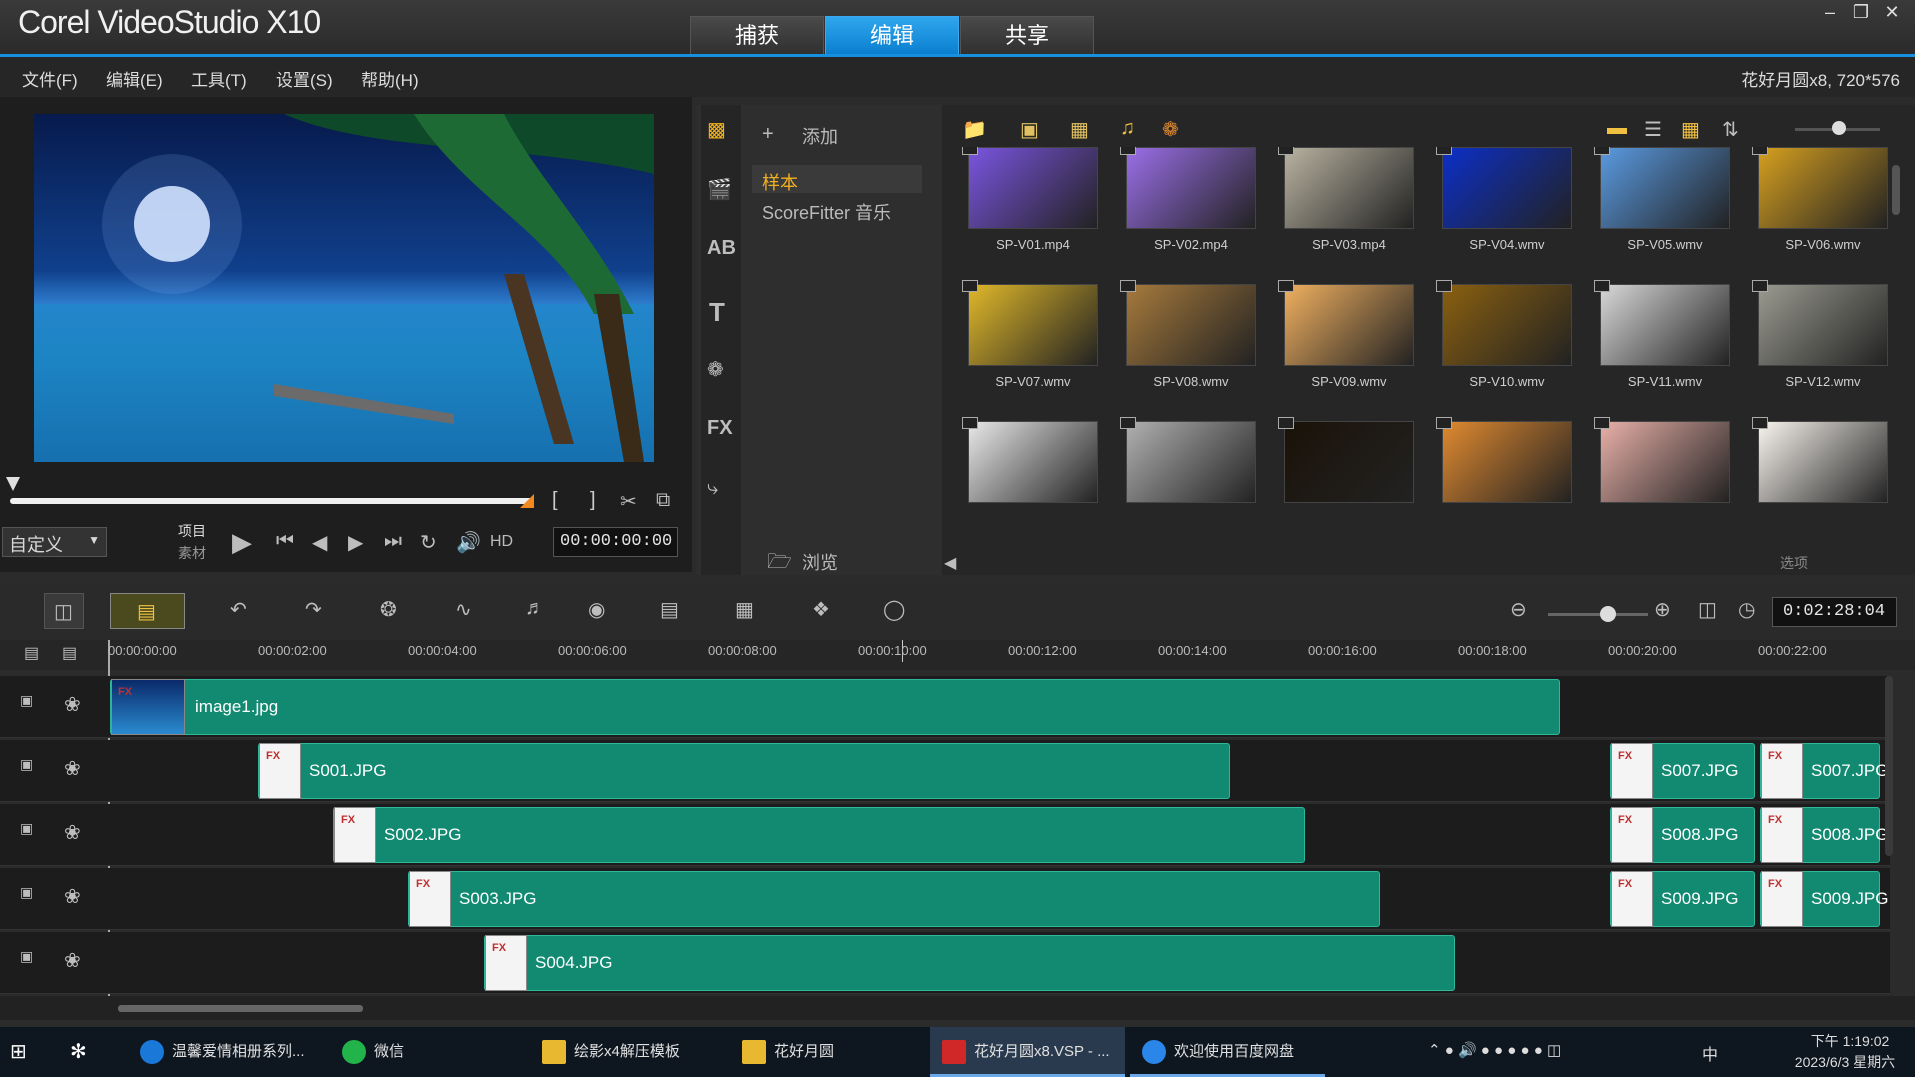 This screenshot has height=1077, width=1915. I want to click on graphic-icon: ❁, so click(715, 369).